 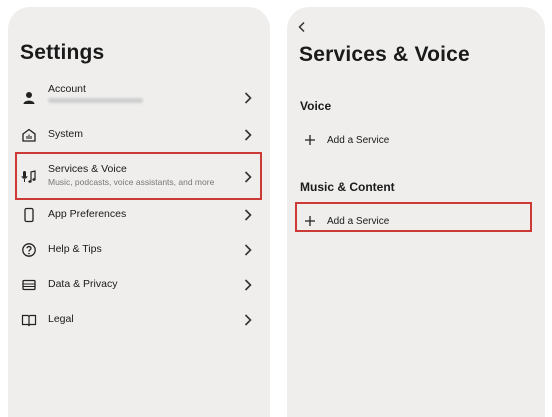 I want to click on settings-item-label: Data & Privacy, so click(x=83, y=284).